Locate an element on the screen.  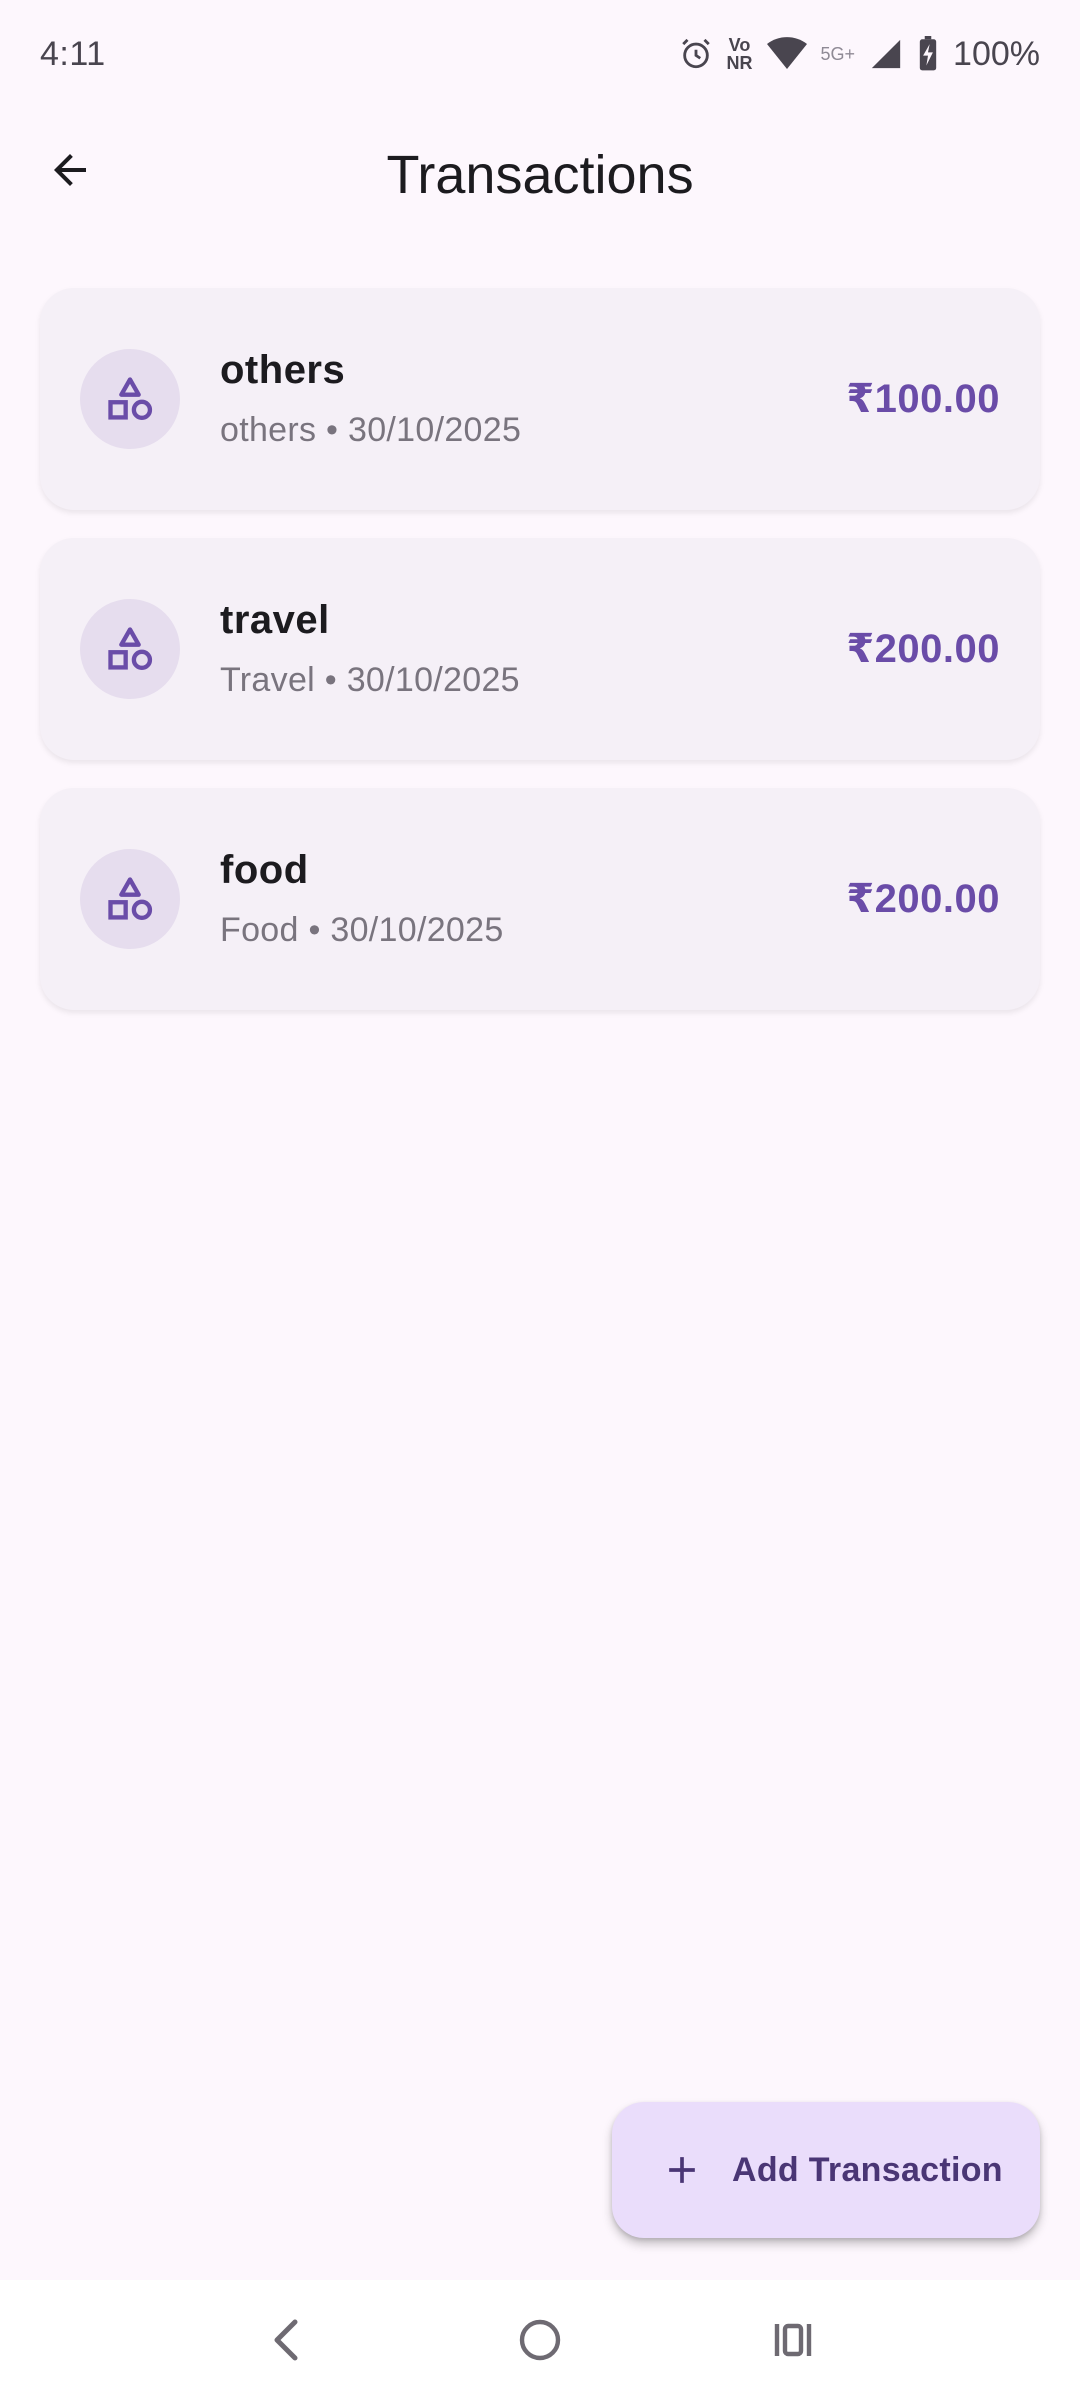
add-transaction-button: Add Transaction is located at coordinates (826, 2170).